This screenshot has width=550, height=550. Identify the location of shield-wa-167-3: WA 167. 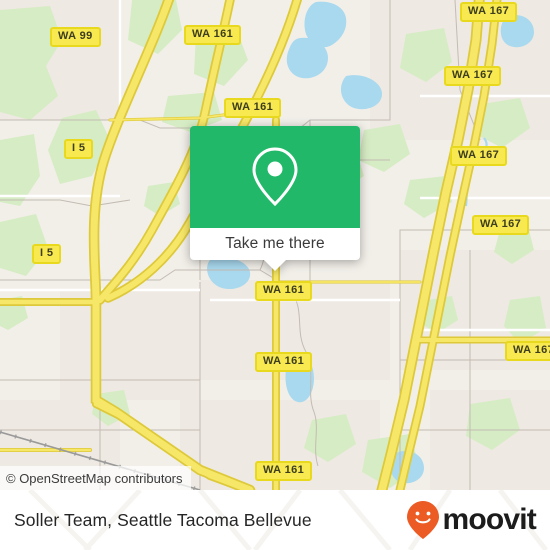
(479, 156).